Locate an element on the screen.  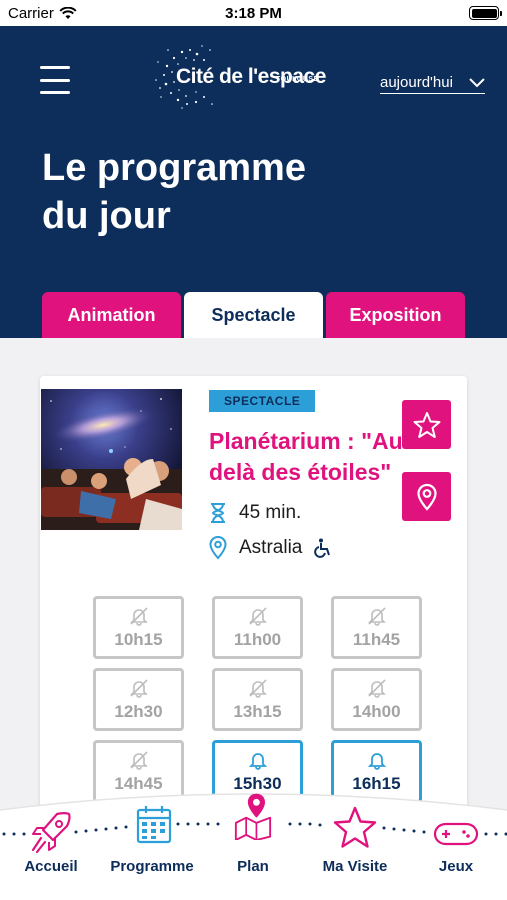
event-location: Astralia is located at coordinates (270, 548).